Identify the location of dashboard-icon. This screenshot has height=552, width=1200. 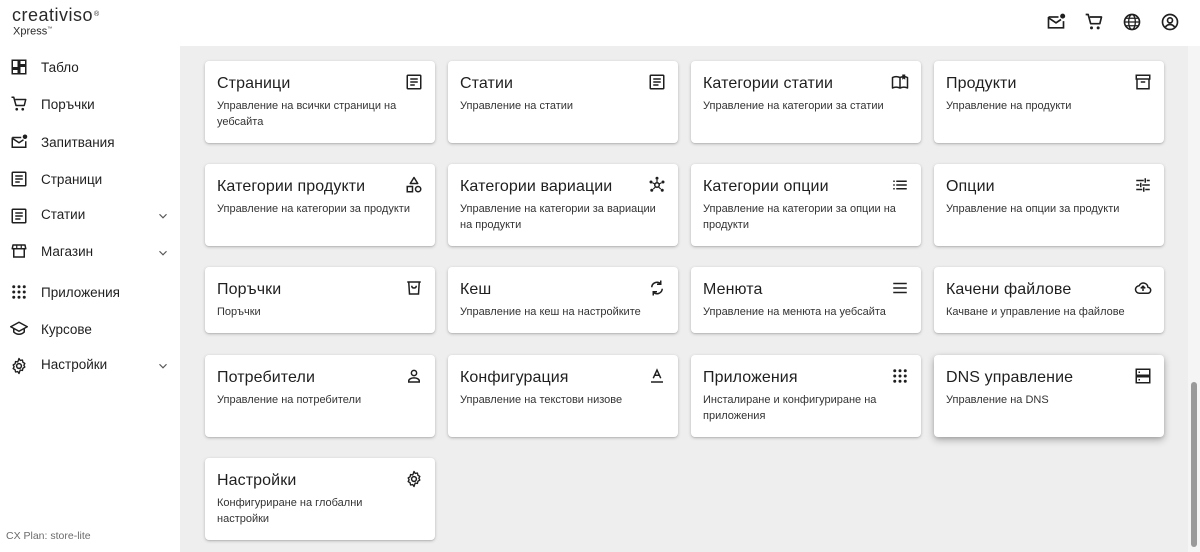
(19, 67).